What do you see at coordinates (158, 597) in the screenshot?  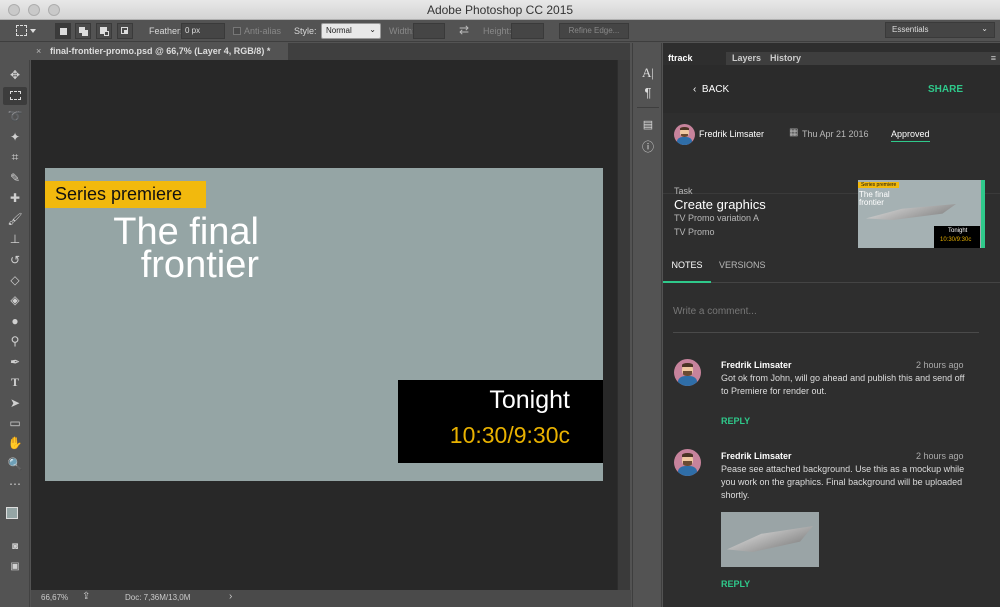 I see `doc-size: Doc: 7,36M/13,0M` at bounding box center [158, 597].